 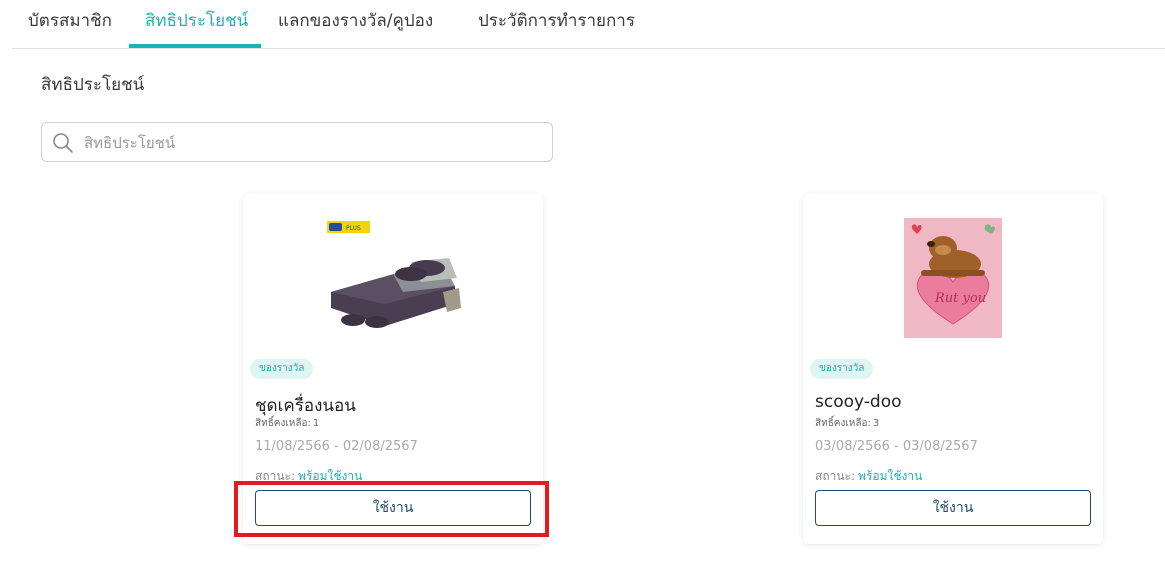 What do you see at coordinates (305, 406) in the screenshot?
I see `card-title: ชุดเครื่องนอน` at bounding box center [305, 406].